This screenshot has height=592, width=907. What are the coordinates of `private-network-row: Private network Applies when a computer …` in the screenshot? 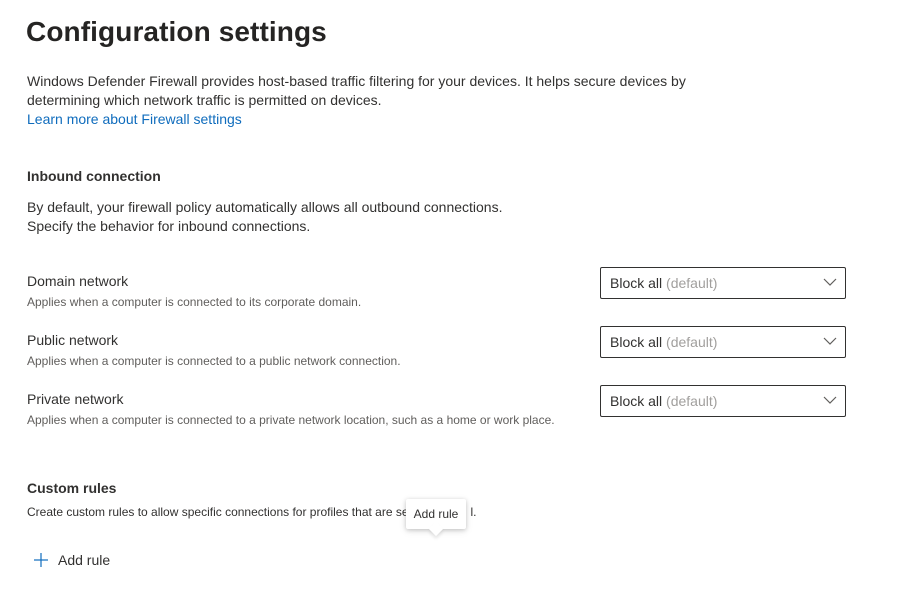 It's located at (437, 406).